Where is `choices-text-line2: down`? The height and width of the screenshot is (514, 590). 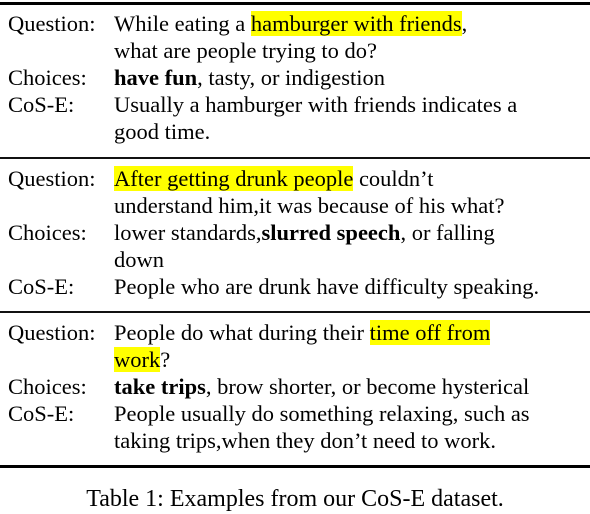
choices-text-line2: down is located at coordinates (139, 259).